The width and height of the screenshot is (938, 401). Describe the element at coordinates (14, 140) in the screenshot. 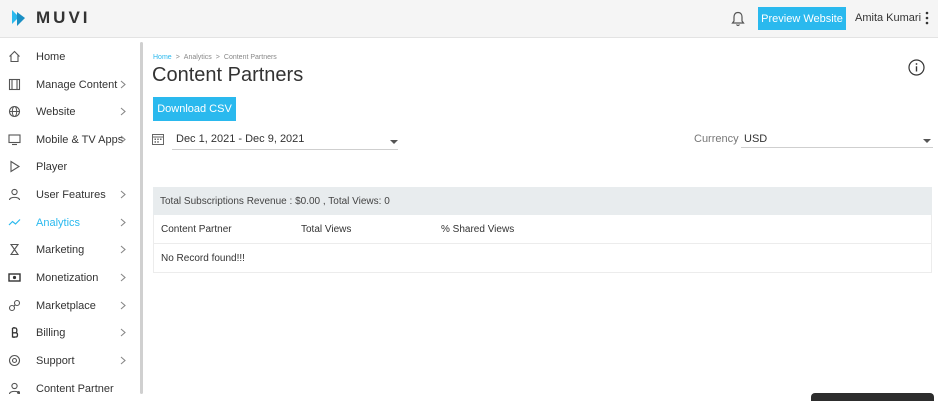

I see `monitor-icon` at that location.